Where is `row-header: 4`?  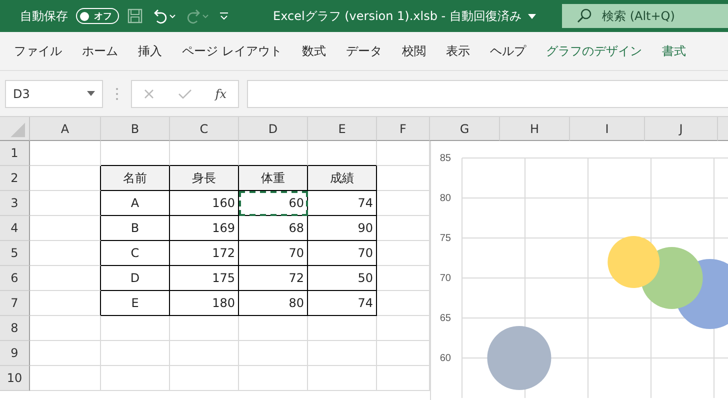 row-header: 4 is located at coordinates (15, 228).